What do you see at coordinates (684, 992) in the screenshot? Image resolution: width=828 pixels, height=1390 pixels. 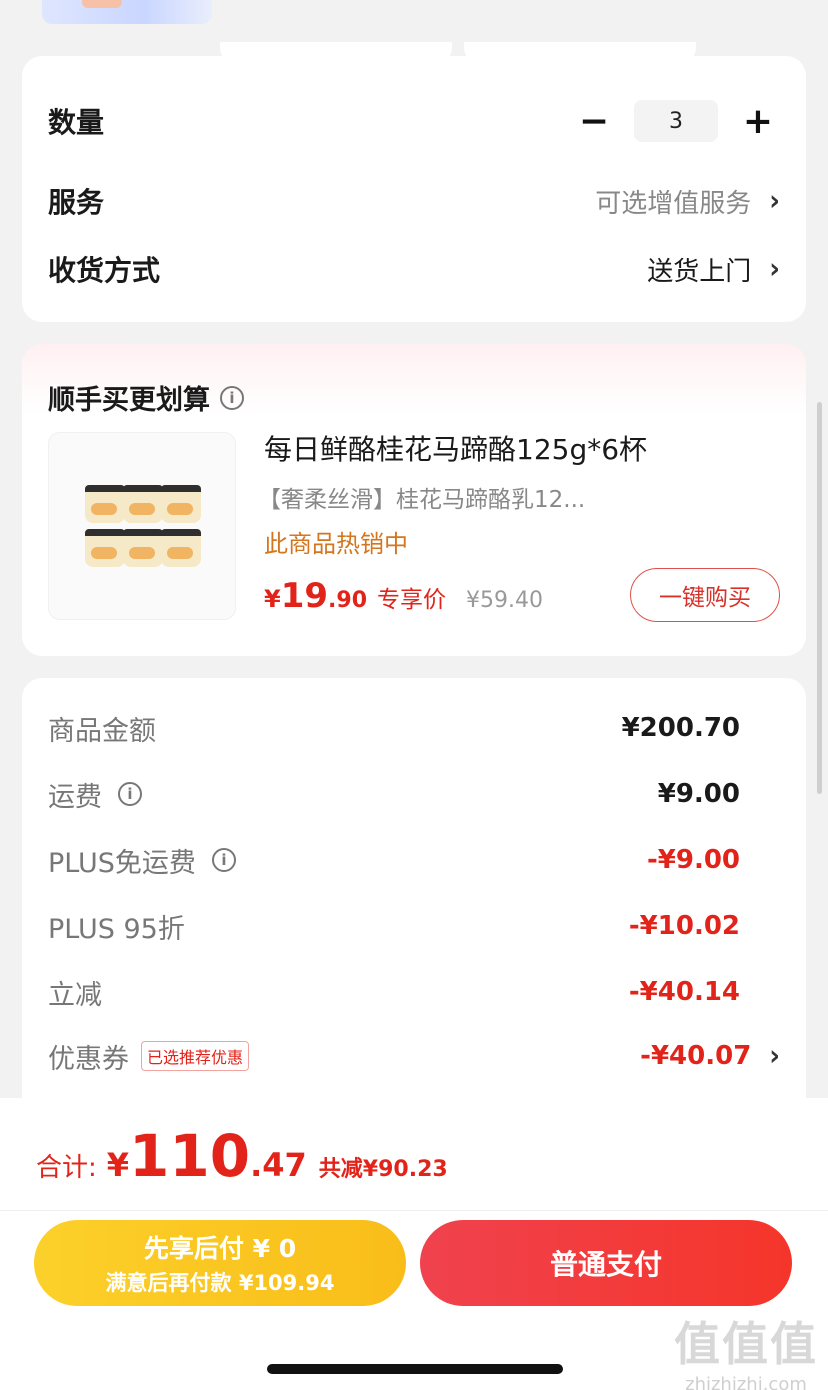 I see `summary-value: -¥40.14` at bounding box center [684, 992].